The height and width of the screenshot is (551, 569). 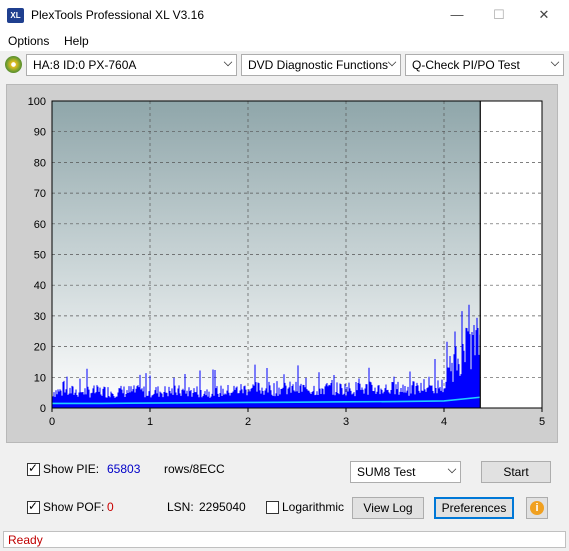 I want to click on sum8-test-select: SUM8 Test, so click(x=405, y=472).